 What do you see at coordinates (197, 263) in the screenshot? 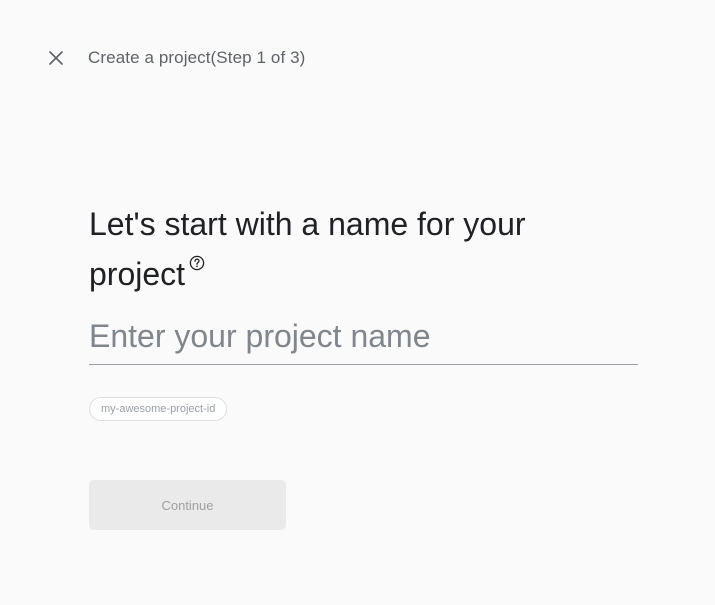
I see `help-circle-icon` at bounding box center [197, 263].